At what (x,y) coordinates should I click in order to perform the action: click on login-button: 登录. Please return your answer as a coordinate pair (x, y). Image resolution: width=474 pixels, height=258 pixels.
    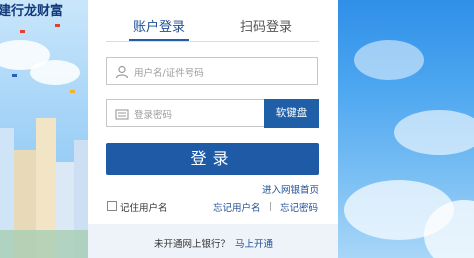
    Looking at the image, I should click on (212, 159).